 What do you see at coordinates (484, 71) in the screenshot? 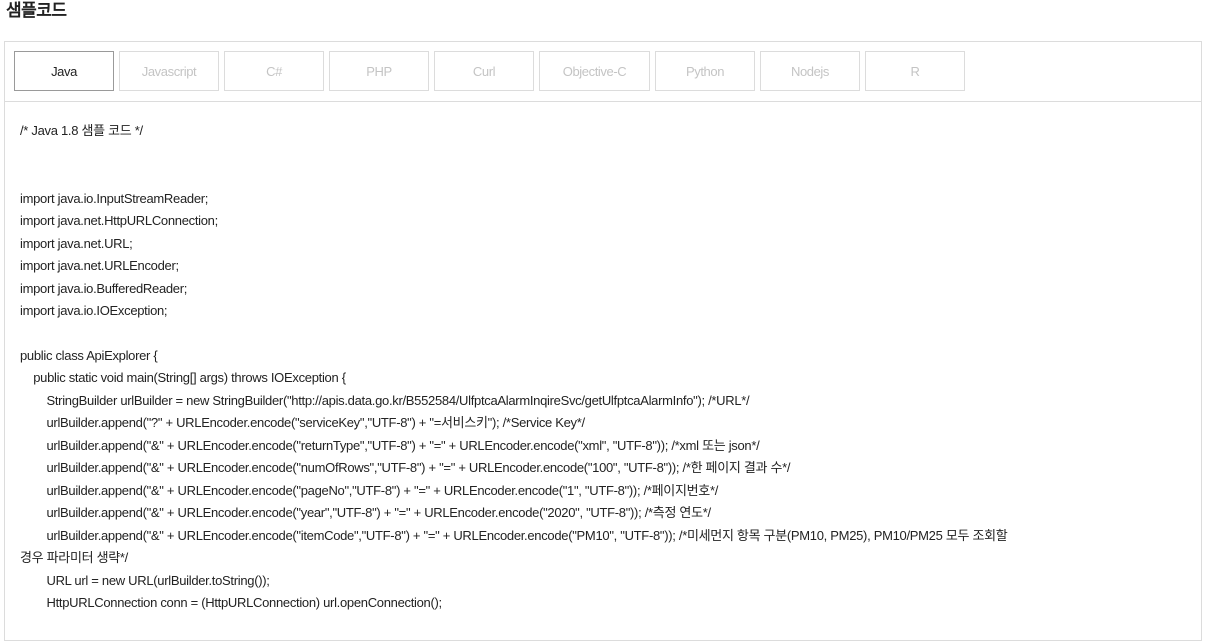
I see `tab-curl: Curl` at bounding box center [484, 71].